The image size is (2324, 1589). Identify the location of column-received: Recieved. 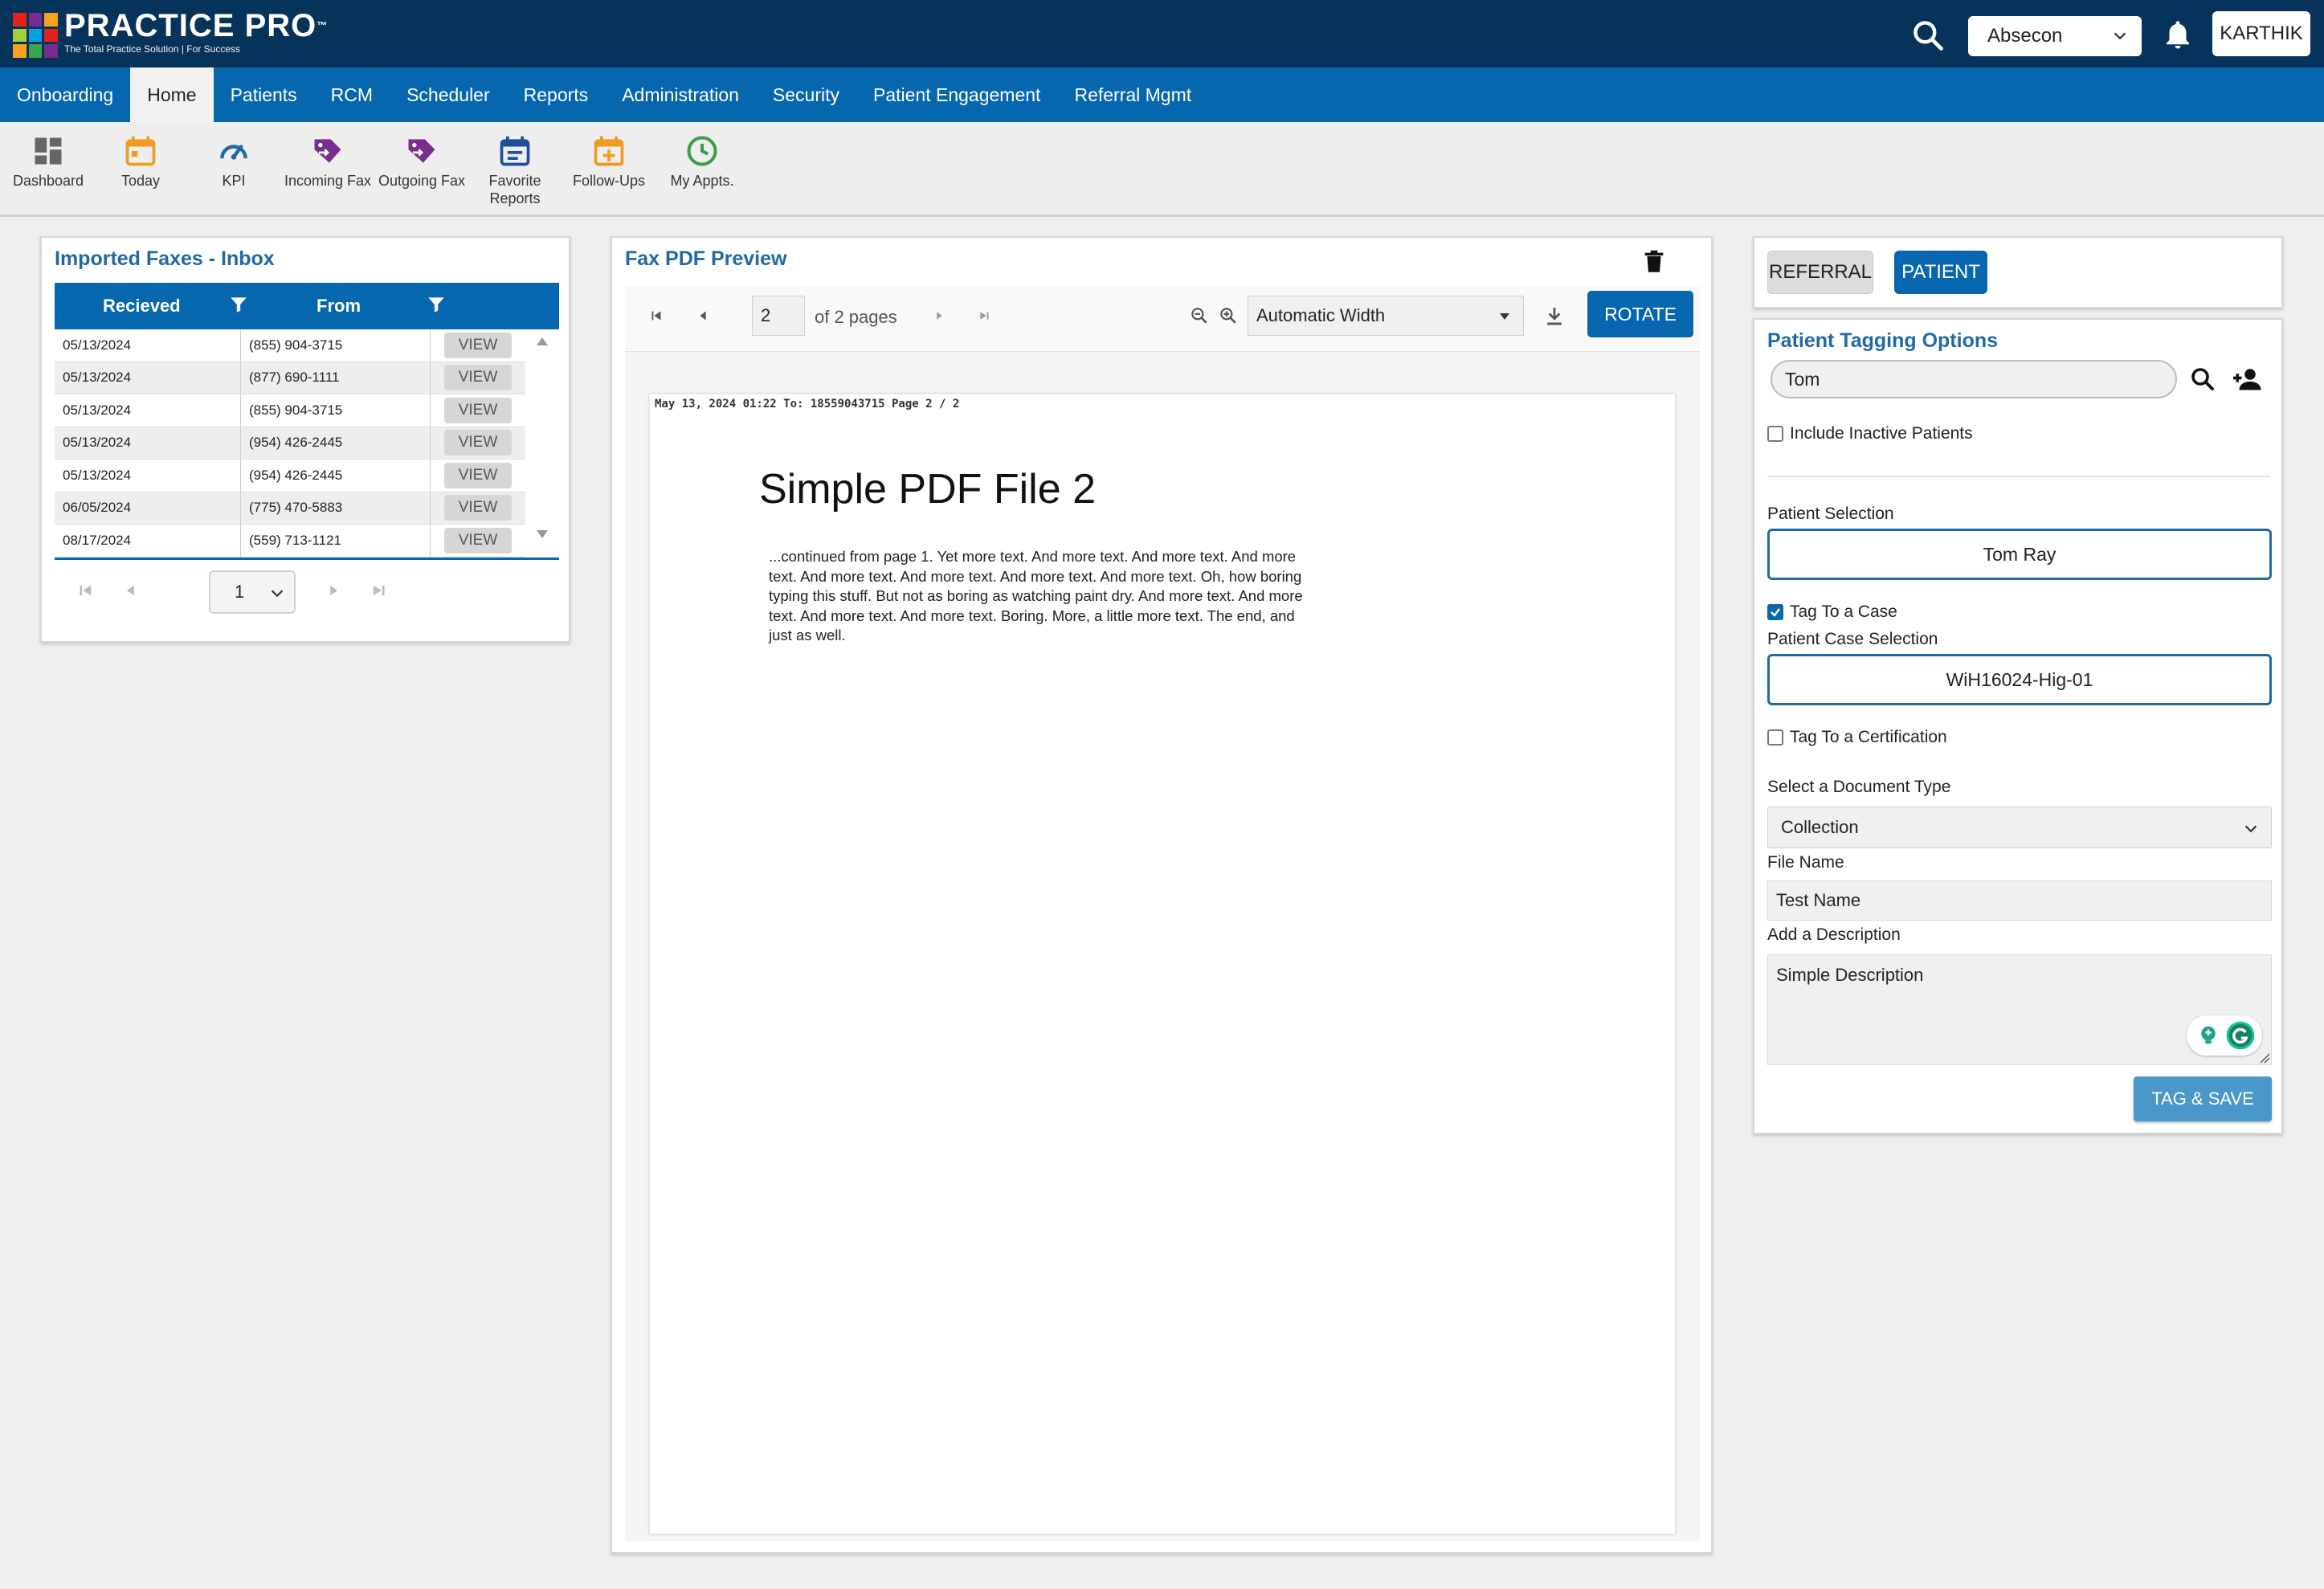
(142, 306).